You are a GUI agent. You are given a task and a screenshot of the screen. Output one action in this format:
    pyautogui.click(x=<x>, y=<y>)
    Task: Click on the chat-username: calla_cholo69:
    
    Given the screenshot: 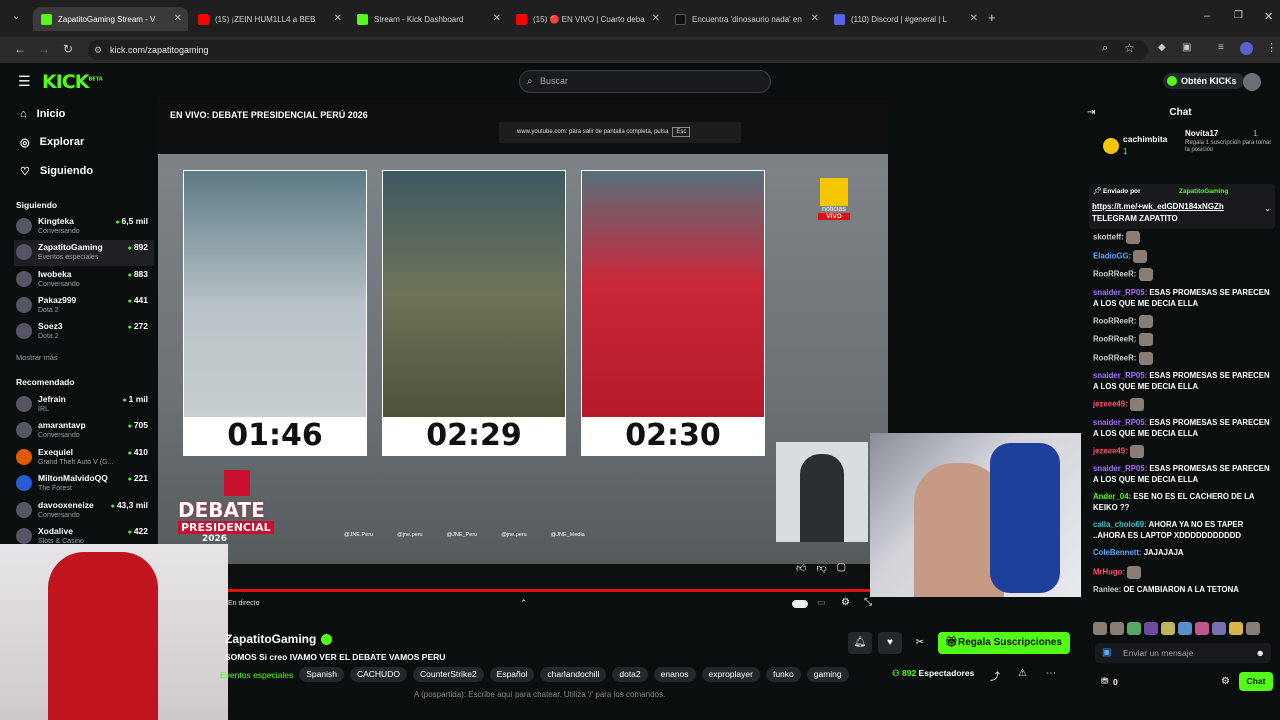 What is the action you would take?
    pyautogui.click(x=1120, y=524)
    